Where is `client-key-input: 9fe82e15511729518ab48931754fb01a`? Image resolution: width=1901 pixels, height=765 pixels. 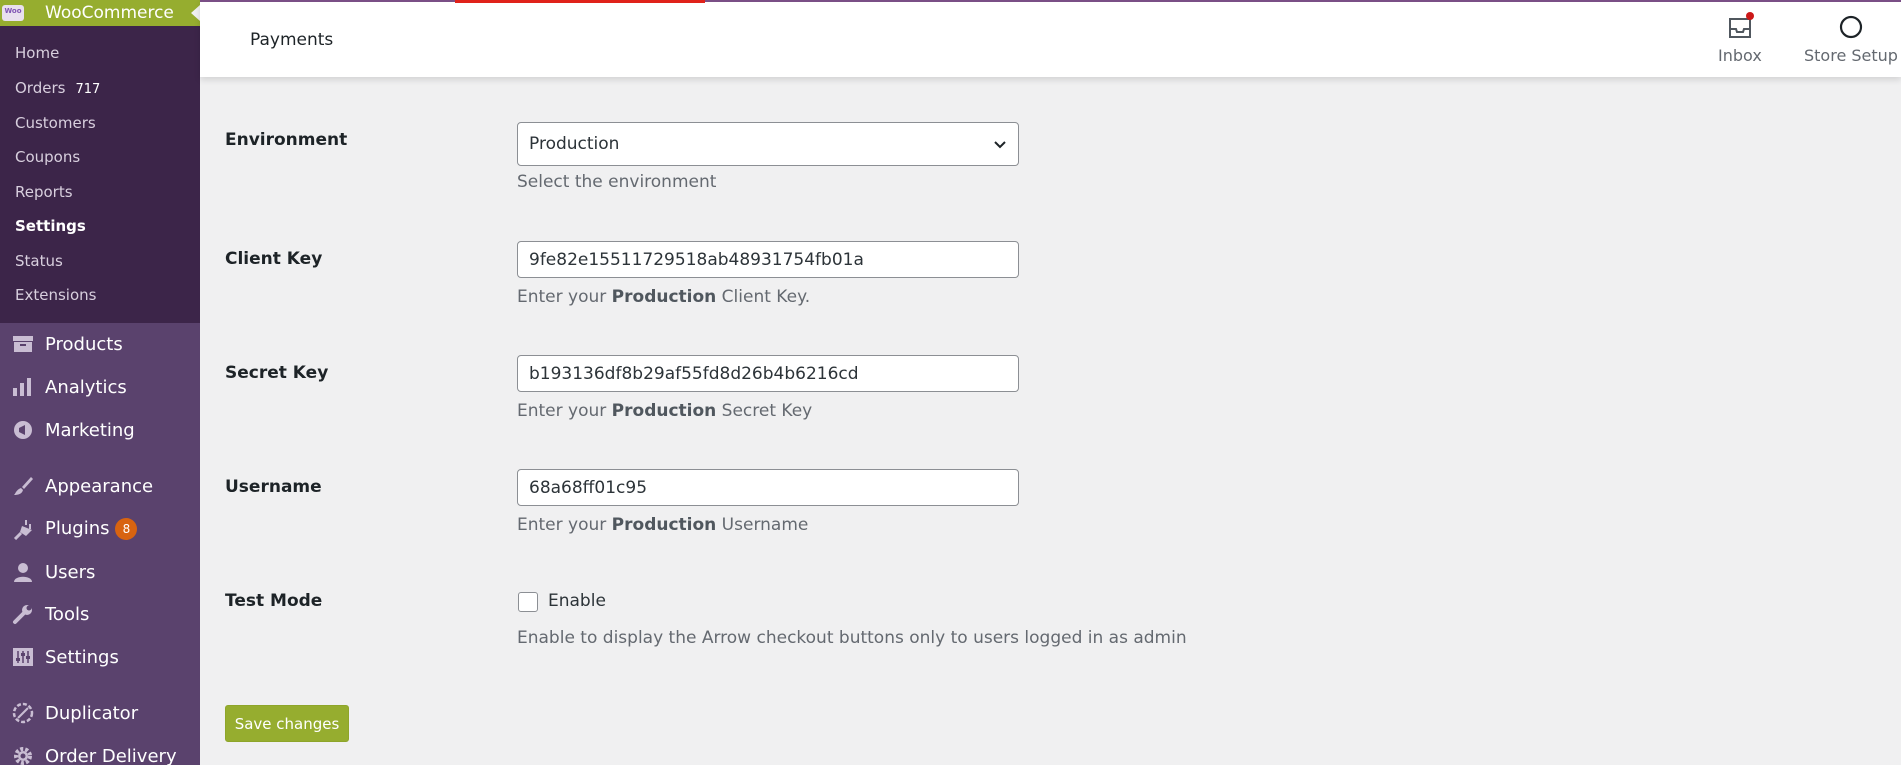 client-key-input: 9fe82e15511729518ab48931754fb01a is located at coordinates (768, 259).